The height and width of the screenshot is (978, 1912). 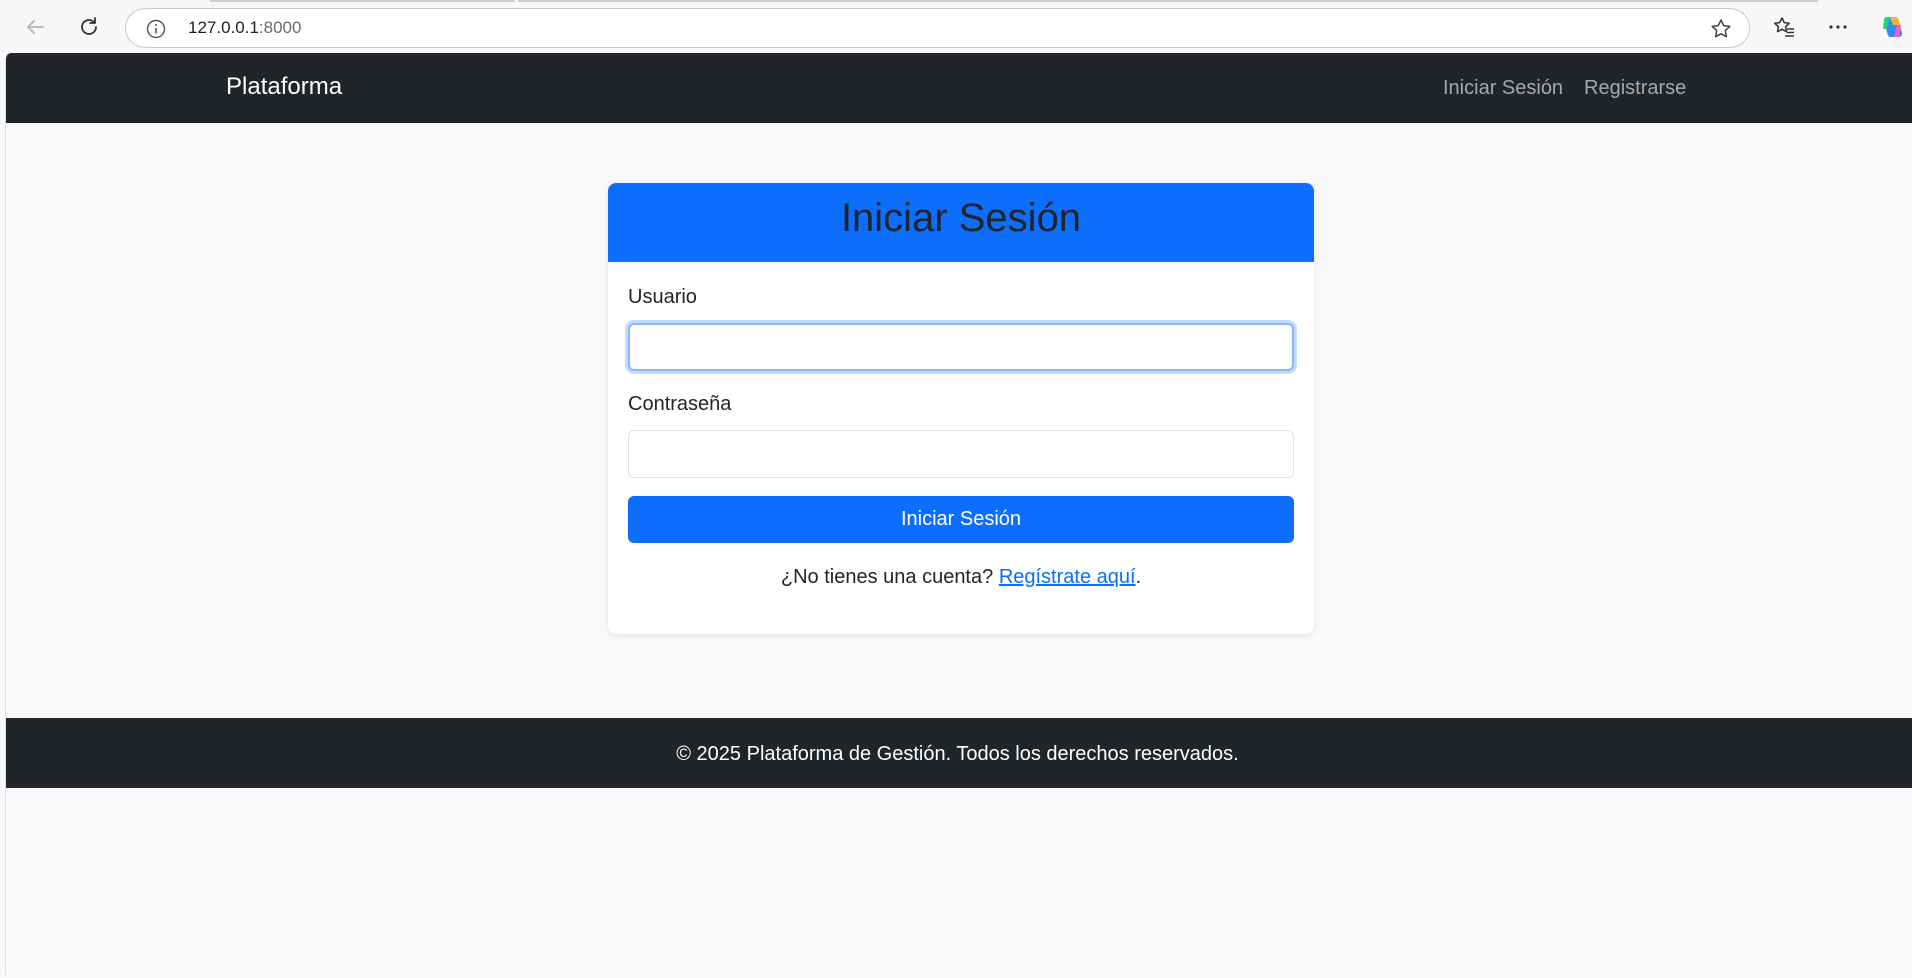 I want to click on nav-link-login: Iniciar Sesión, so click(x=1503, y=88).